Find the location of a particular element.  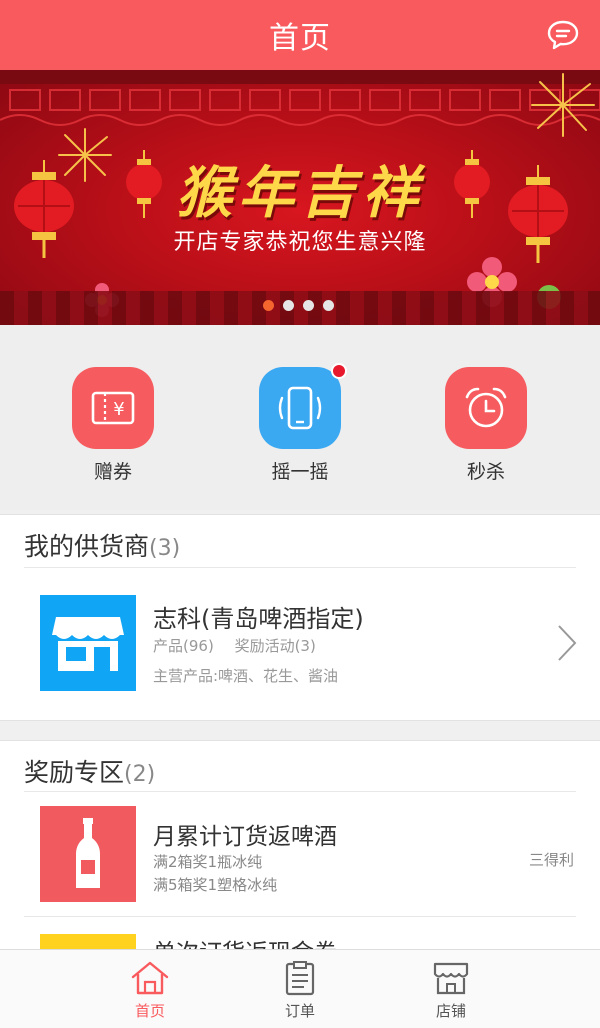

wine-bottle-icon is located at coordinates (88, 854).